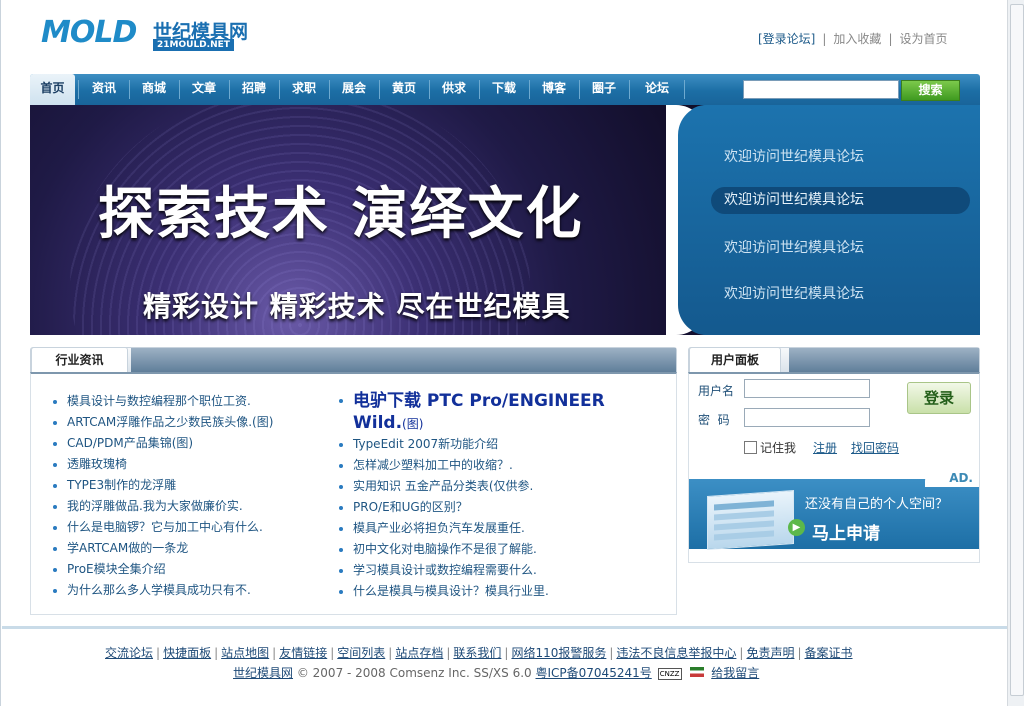 Image resolution: width=1024 pixels, height=706 pixels. Describe the element at coordinates (480, 570) in the screenshot. I see `list-item: 学习模具设计或数控编程需要什么.` at that location.